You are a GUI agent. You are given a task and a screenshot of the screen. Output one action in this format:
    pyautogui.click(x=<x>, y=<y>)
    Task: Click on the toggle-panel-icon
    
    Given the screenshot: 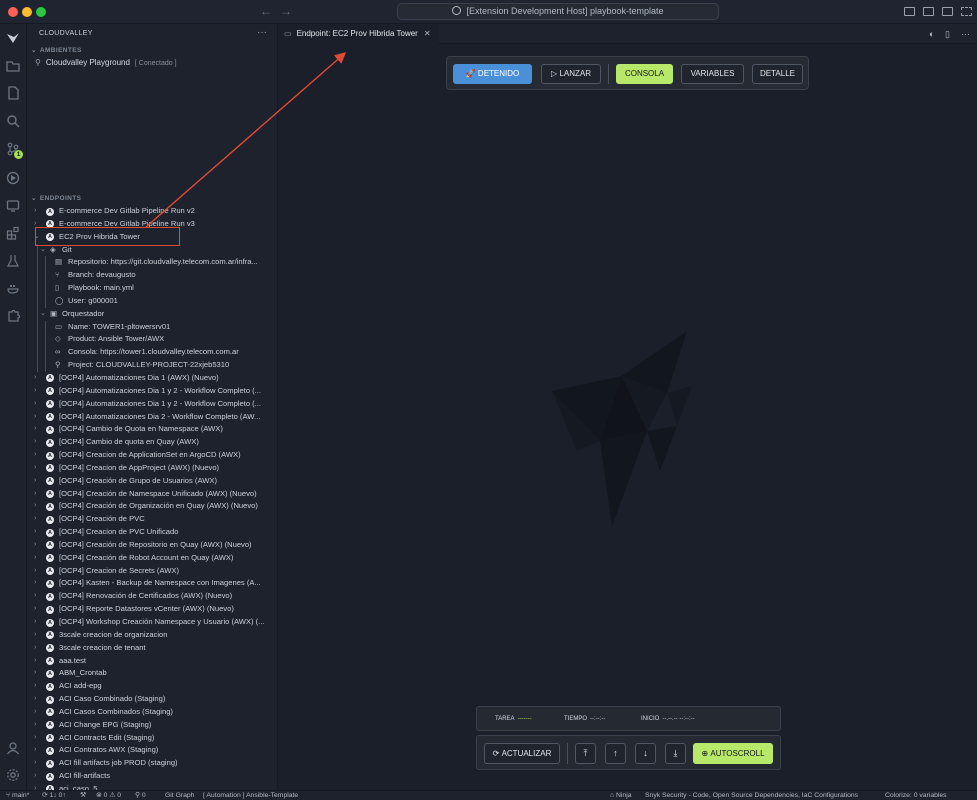 What is the action you would take?
    pyautogui.click(x=928, y=11)
    